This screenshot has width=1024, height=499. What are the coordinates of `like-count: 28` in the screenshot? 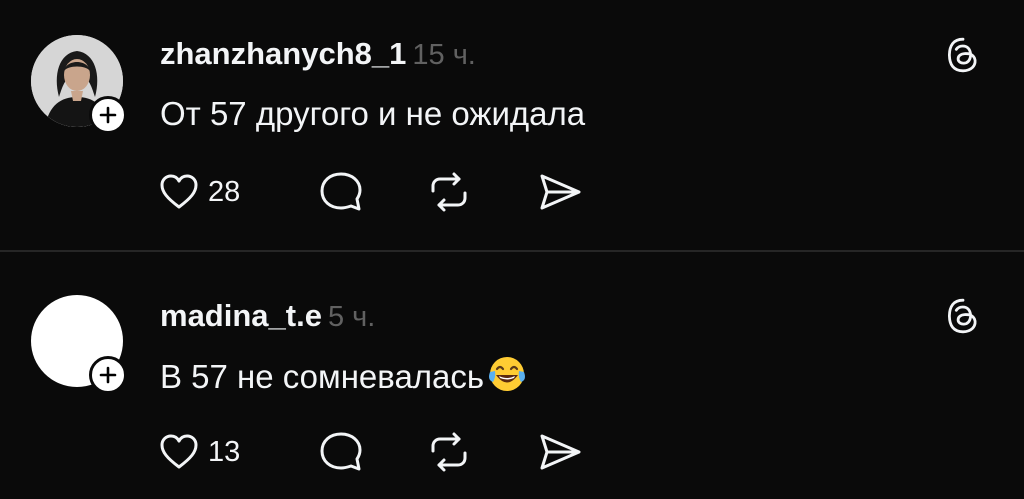 It's located at (224, 192).